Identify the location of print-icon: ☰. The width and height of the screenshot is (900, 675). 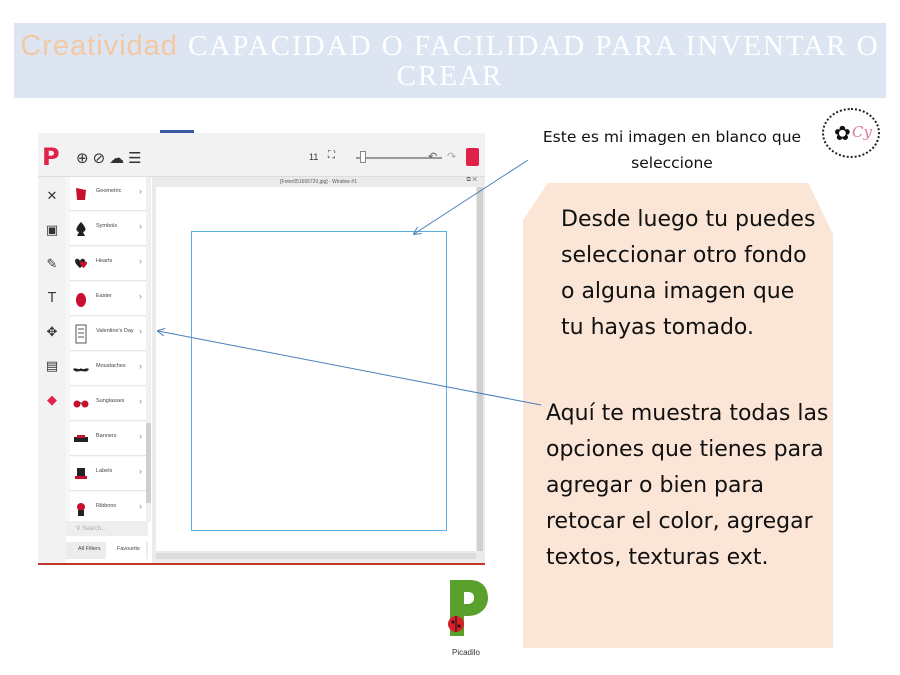
(136, 158).